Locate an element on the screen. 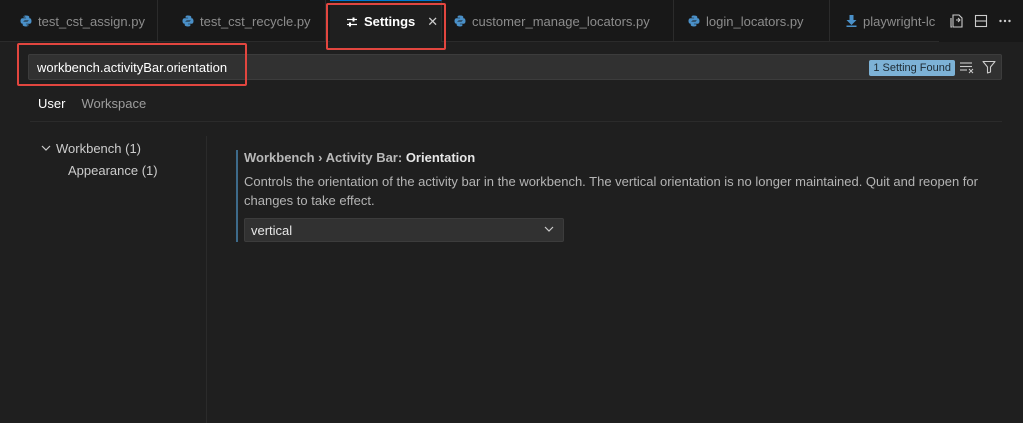 The width and height of the screenshot is (1023, 423). setting-title: Workbench › Activity Bar: Orientation is located at coordinates (359, 157).